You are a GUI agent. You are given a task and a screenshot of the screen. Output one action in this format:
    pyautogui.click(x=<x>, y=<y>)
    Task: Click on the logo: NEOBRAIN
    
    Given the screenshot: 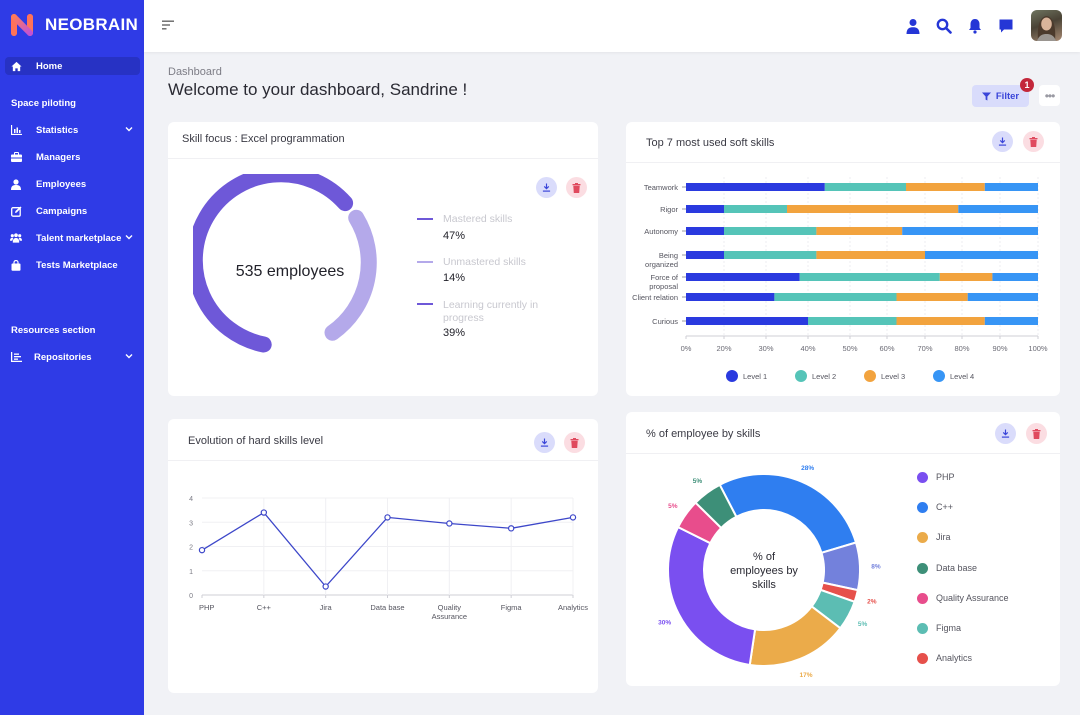 What is the action you would take?
    pyautogui.click(x=73, y=25)
    